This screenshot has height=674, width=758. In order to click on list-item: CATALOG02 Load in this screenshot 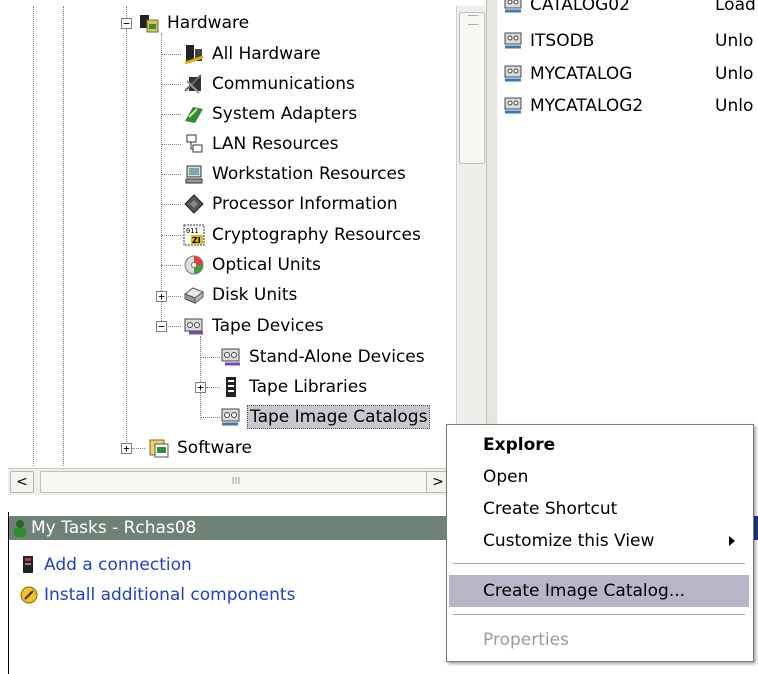, I will do `click(629, 10)`.